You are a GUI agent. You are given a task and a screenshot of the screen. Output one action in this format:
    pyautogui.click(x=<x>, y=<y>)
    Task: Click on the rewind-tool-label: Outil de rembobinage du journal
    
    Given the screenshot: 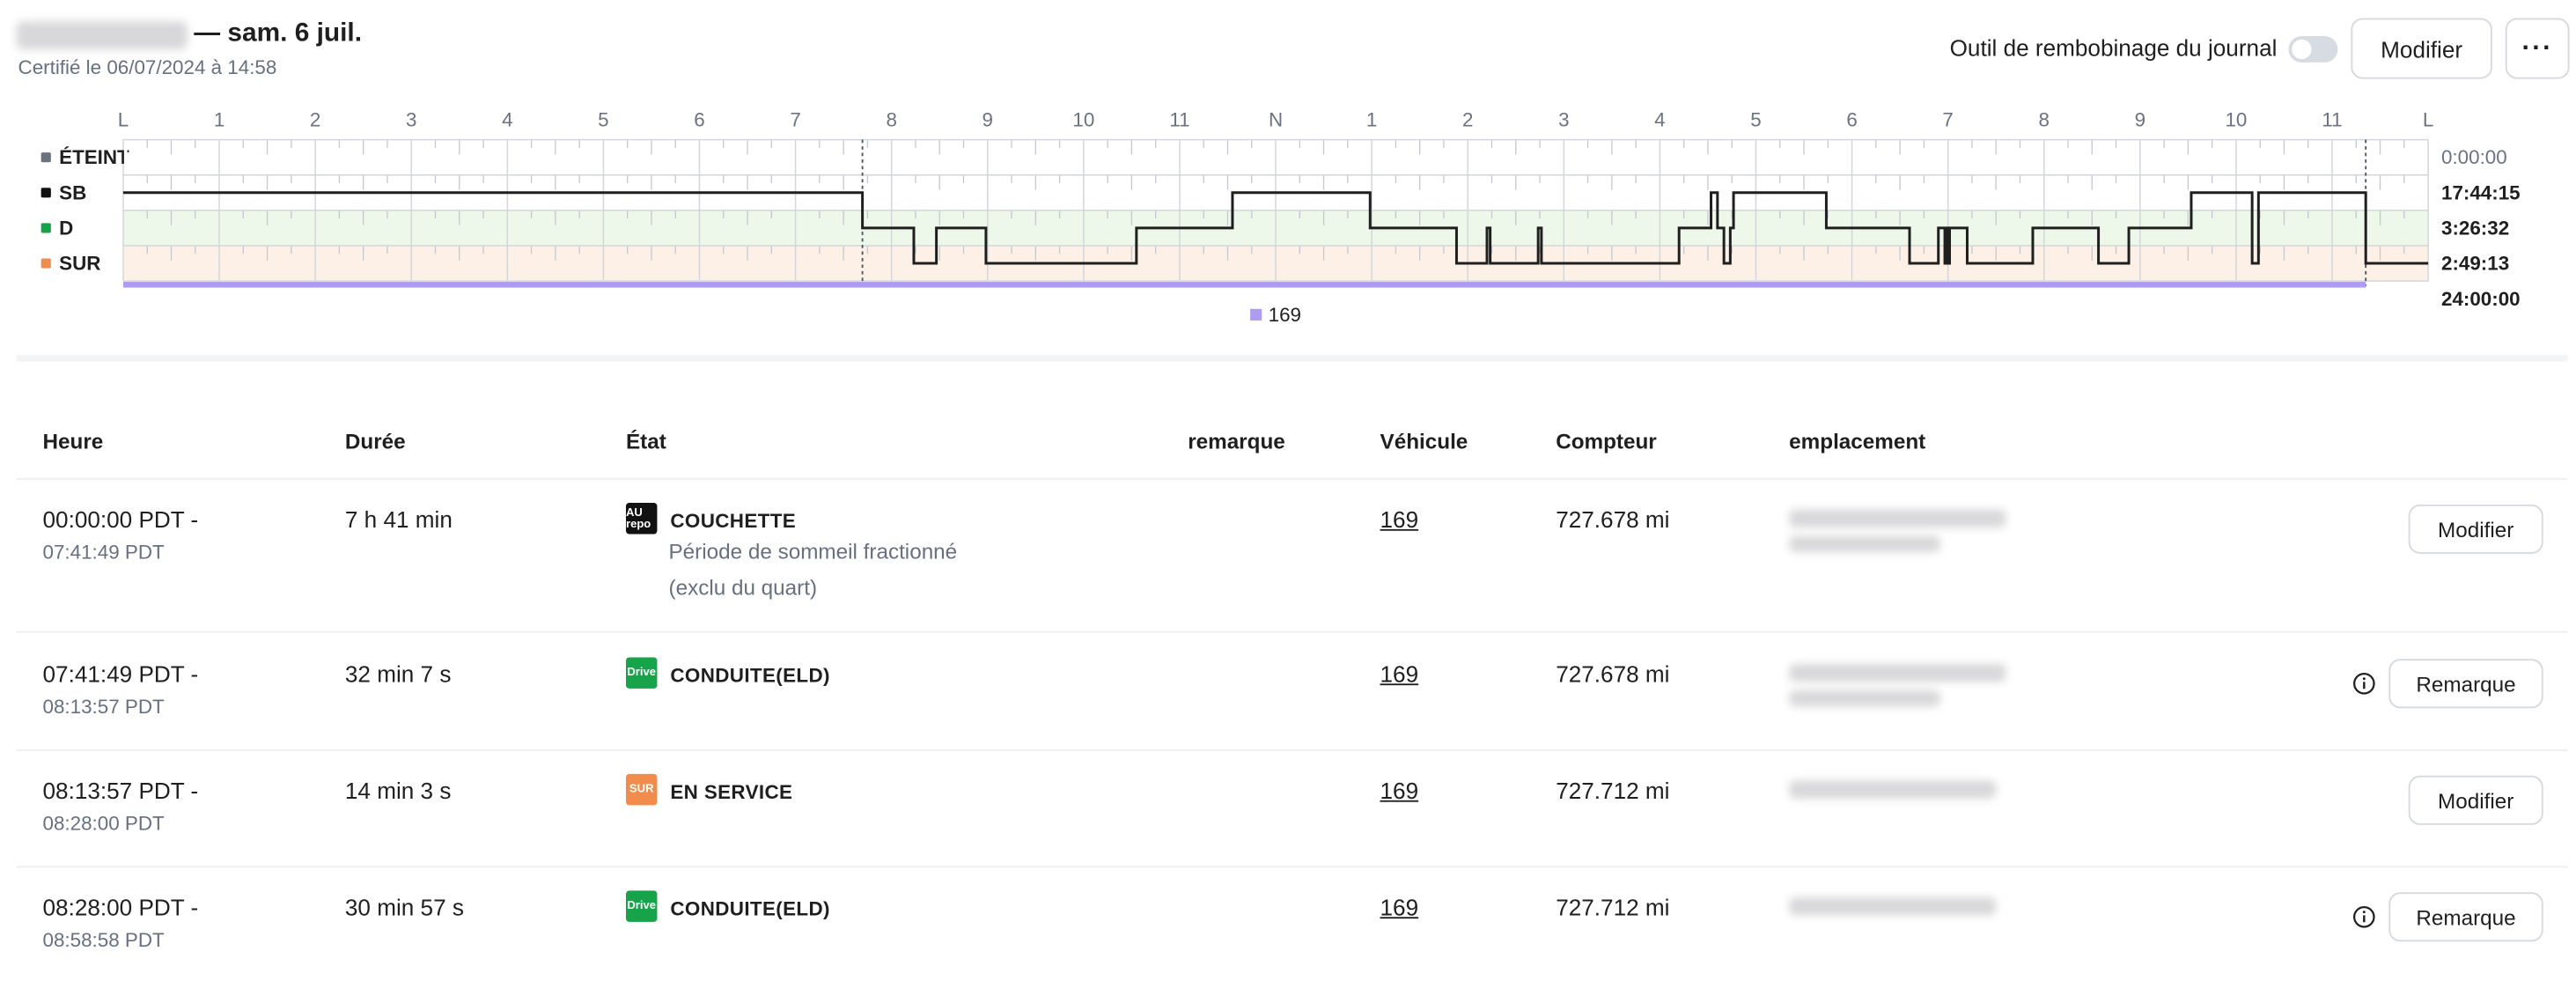 What is the action you would take?
    pyautogui.click(x=2113, y=48)
    